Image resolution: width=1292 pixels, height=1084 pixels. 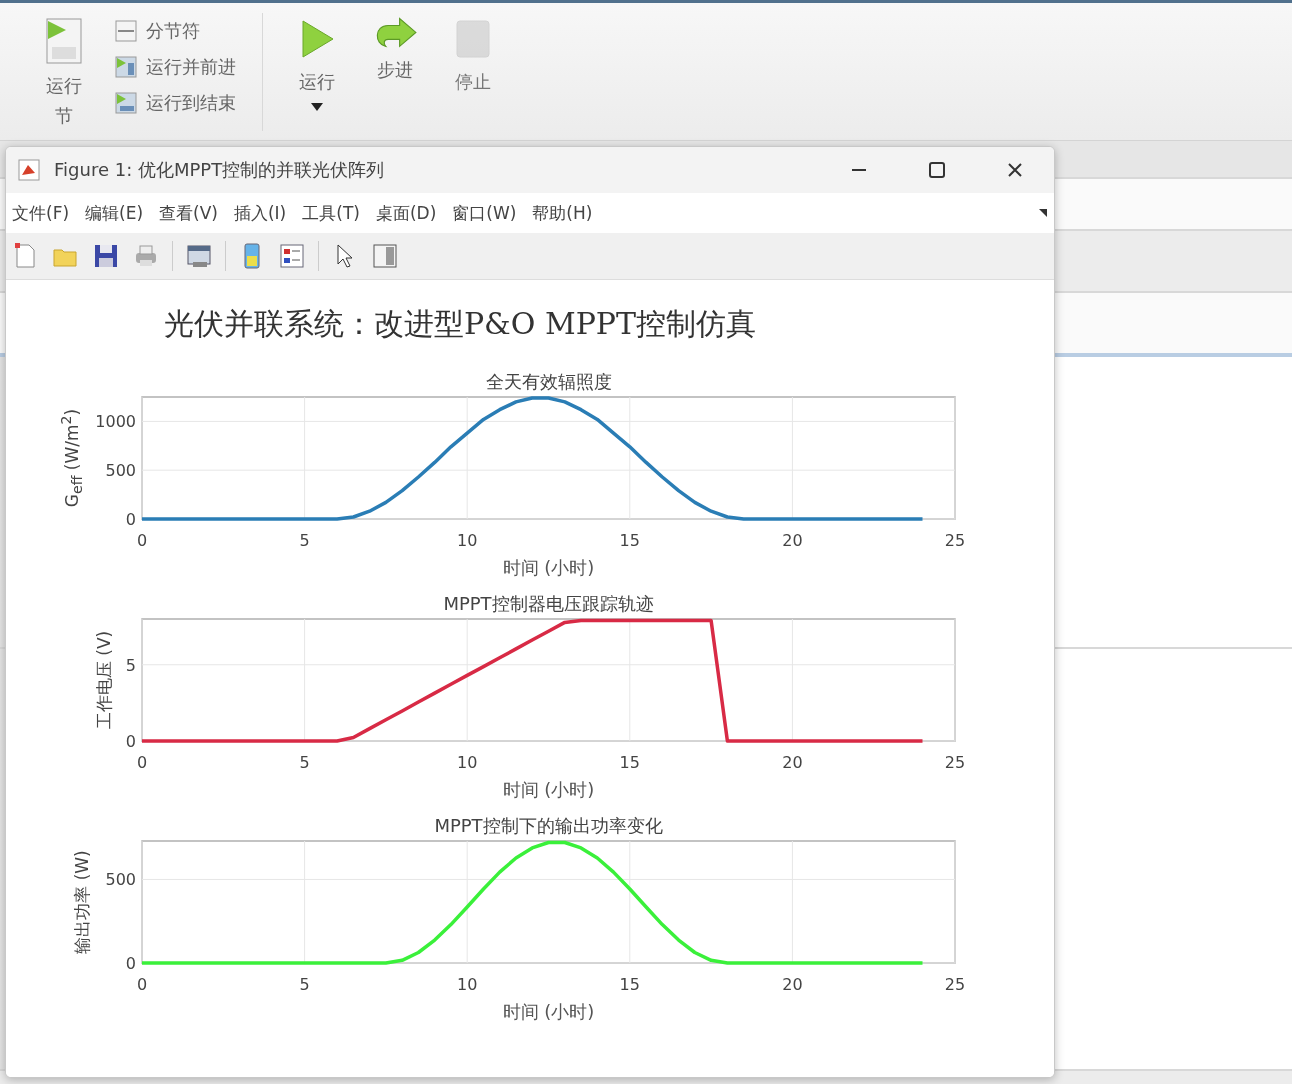 What do you see at coordinates (41, 213) in the screenshot?
I see `menu-item: 文件(F)` at bounding box center [41, 213].